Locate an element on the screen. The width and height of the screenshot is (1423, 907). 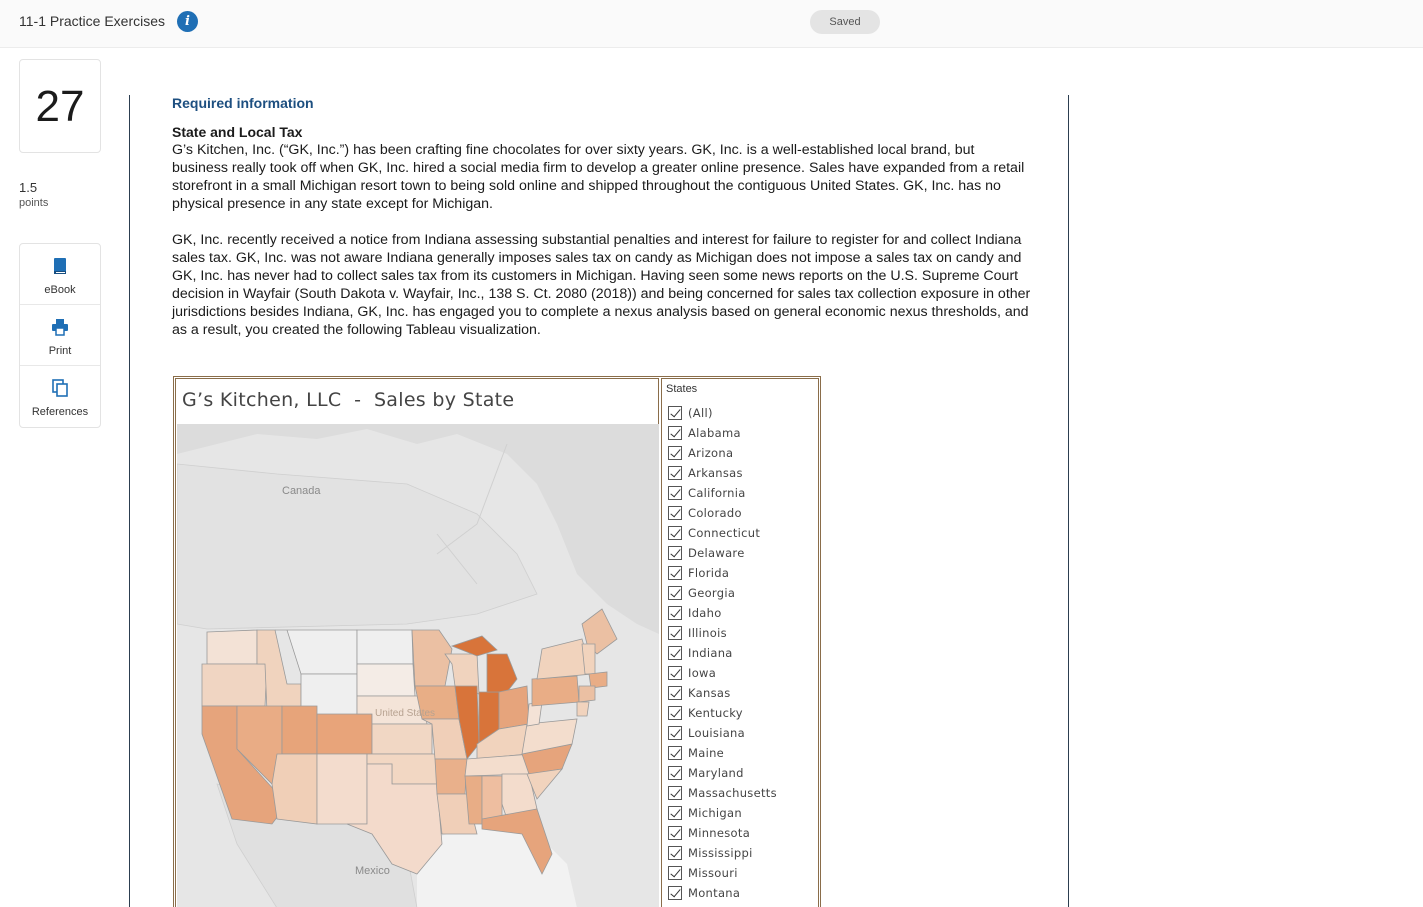
tool-panel: eBook Print References is located at coordinates (60, 335).